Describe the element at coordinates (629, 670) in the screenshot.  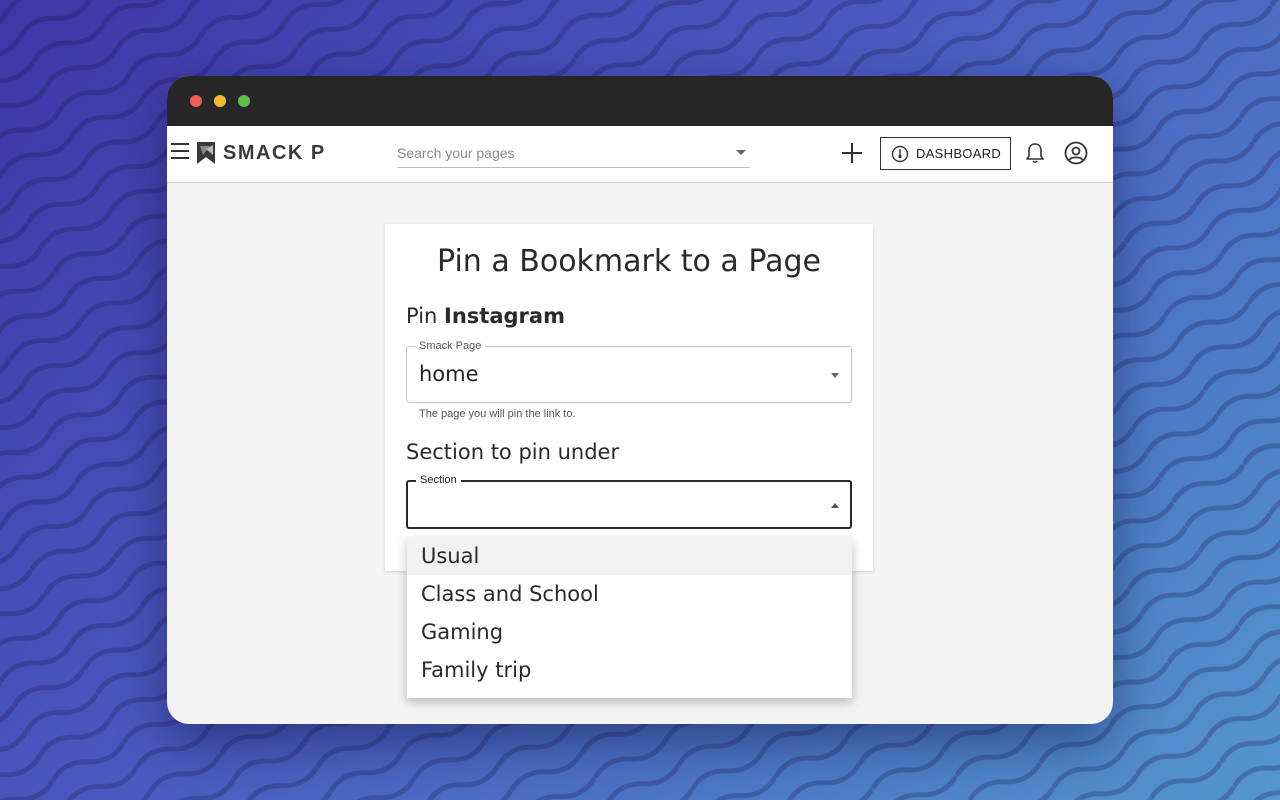
I see `section-option-family-trip: Family trip` at that location.